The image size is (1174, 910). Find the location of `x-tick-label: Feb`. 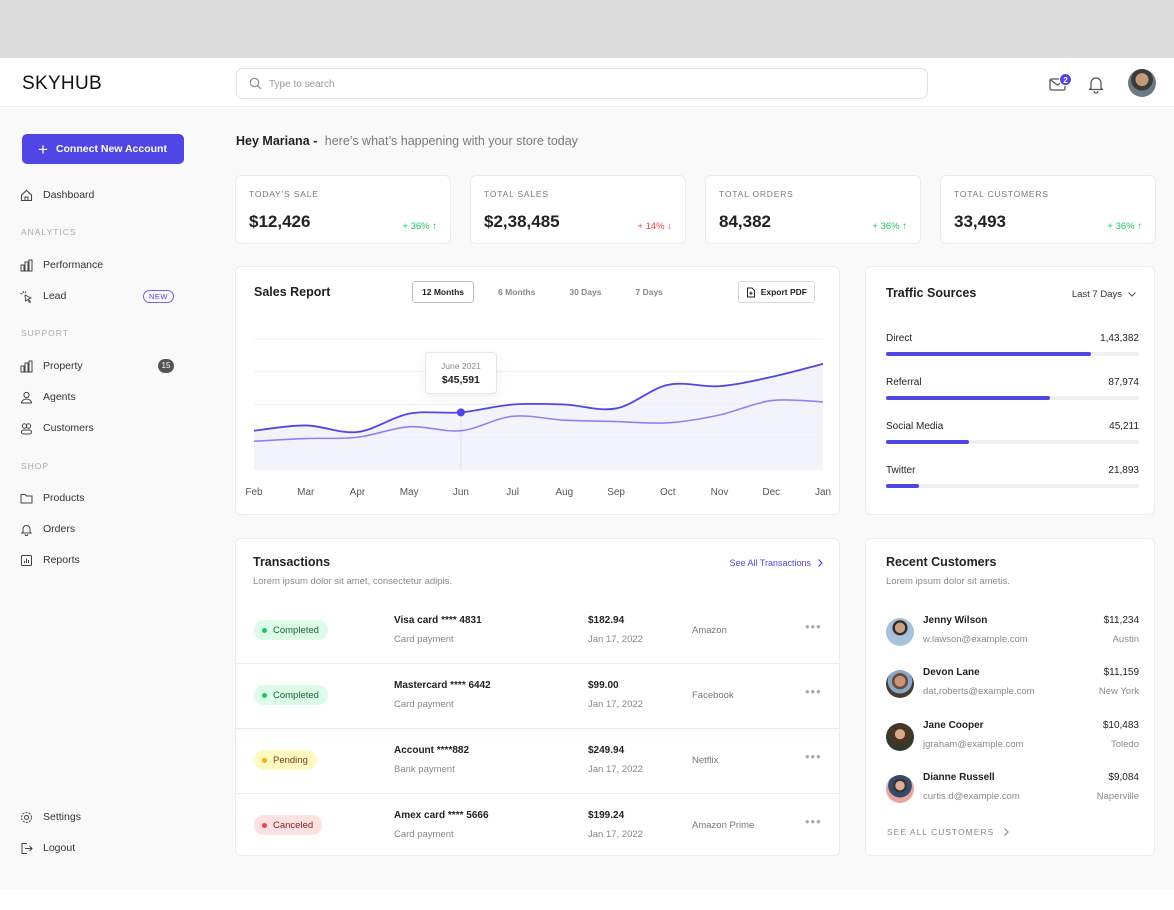

x-tick-label: Feb is located at coordinates (254, 492).